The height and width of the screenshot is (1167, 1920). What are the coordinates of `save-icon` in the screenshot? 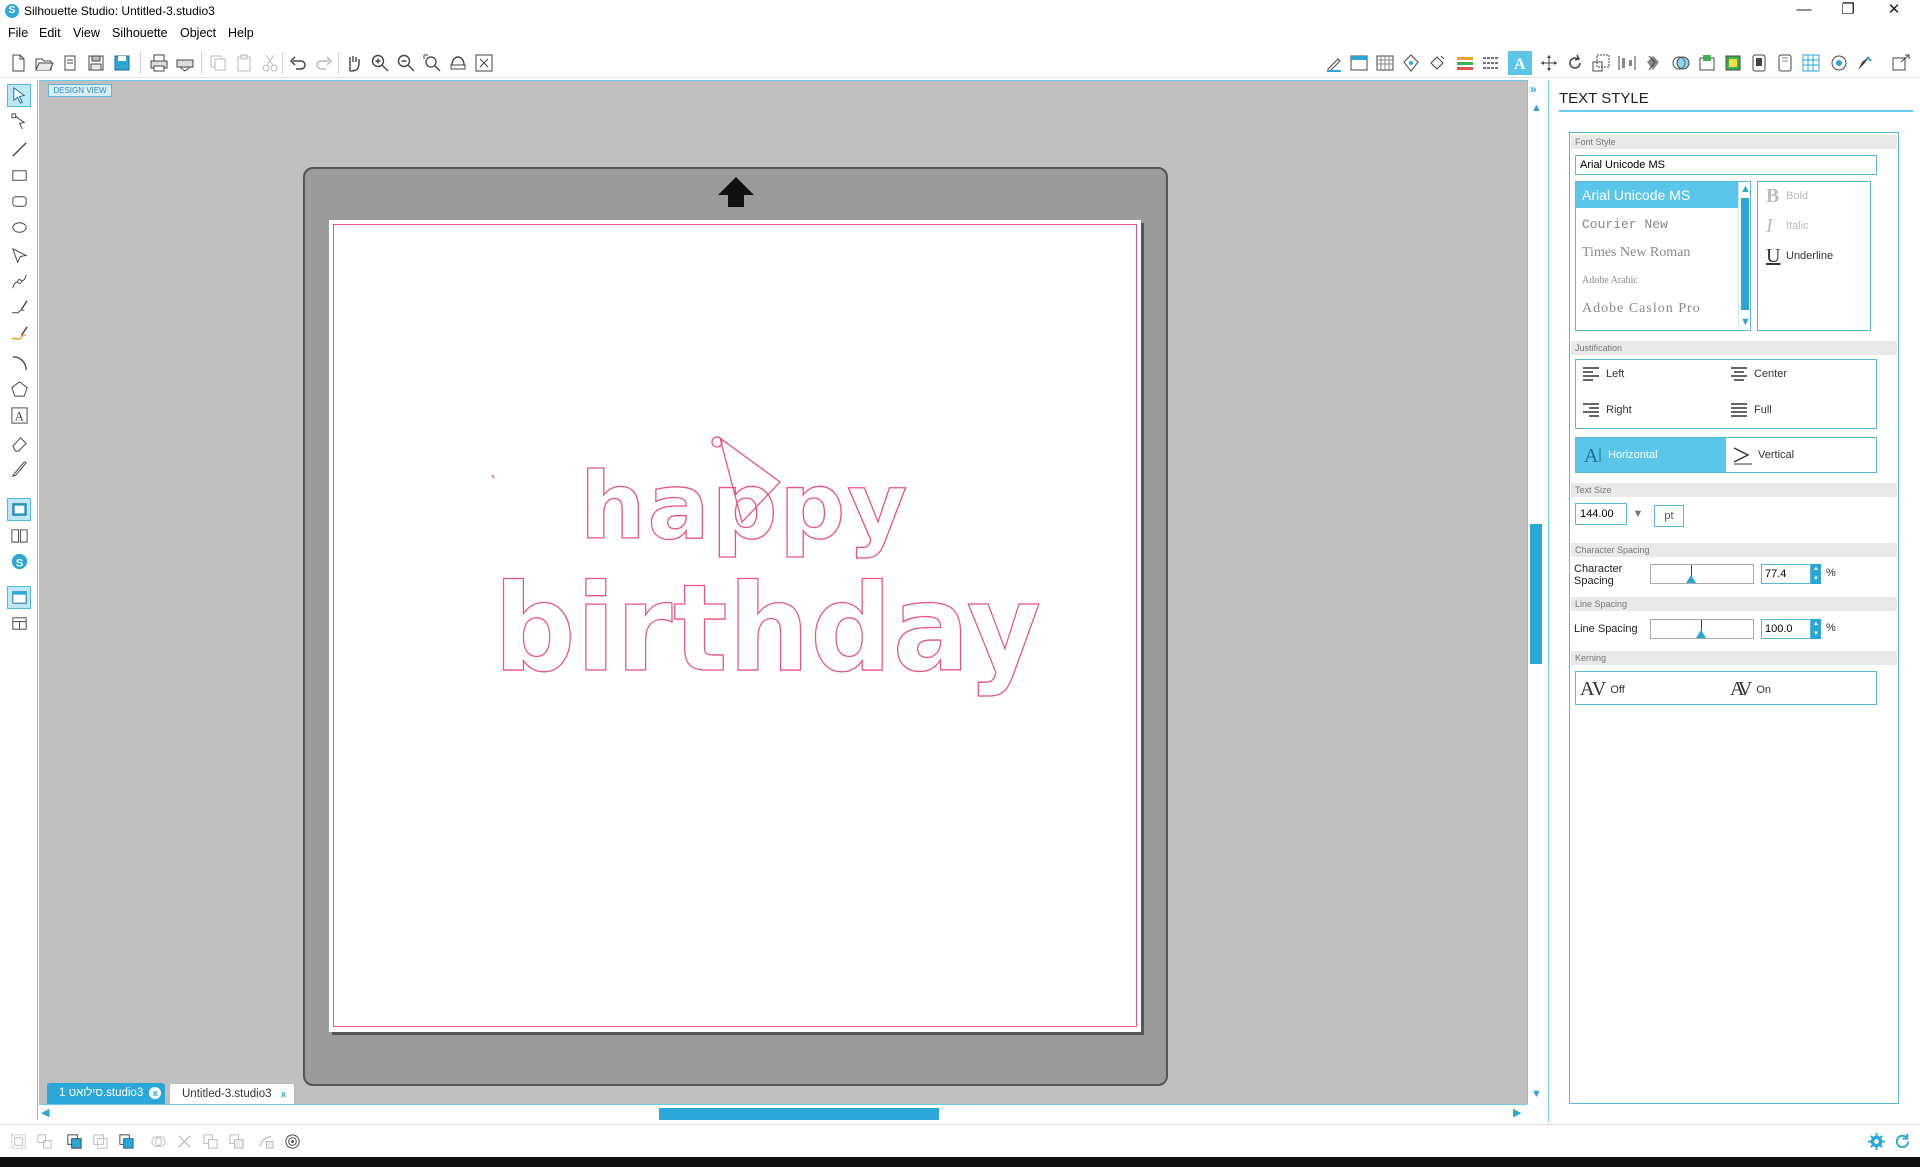 It's located at (96, 63).